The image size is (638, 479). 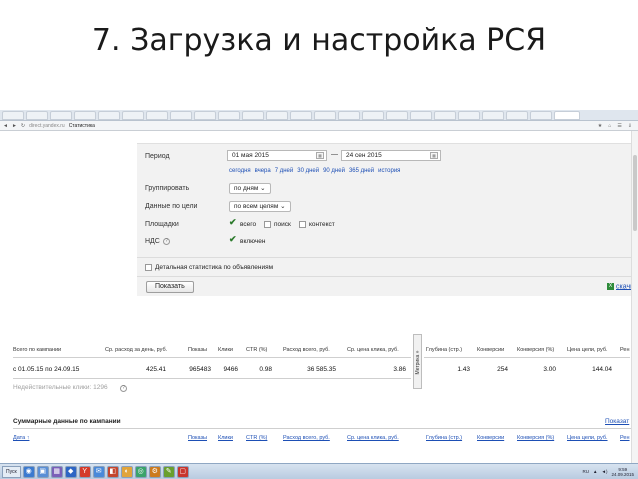 What do you see at coordinates (605, 471) in the screenshot?
I see `volume-icon: ◄)` at bounding box center [605, 471].